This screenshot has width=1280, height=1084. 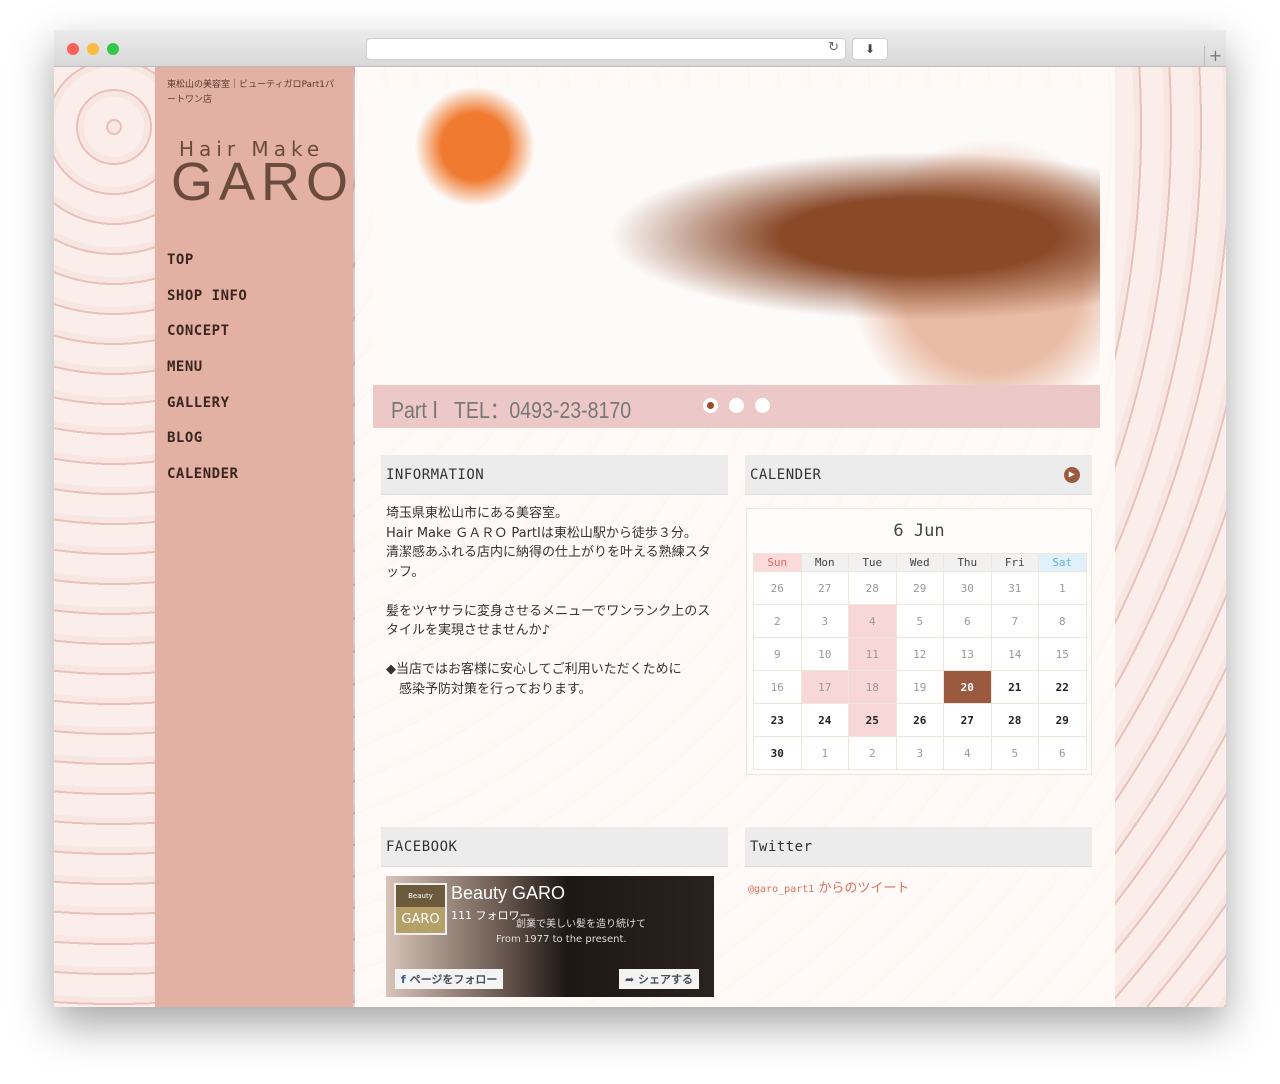 What do you see at coordinates (1014, 687) in the screenshot?
I see `calendar-day: 21` at bounding box center [1014, 687].